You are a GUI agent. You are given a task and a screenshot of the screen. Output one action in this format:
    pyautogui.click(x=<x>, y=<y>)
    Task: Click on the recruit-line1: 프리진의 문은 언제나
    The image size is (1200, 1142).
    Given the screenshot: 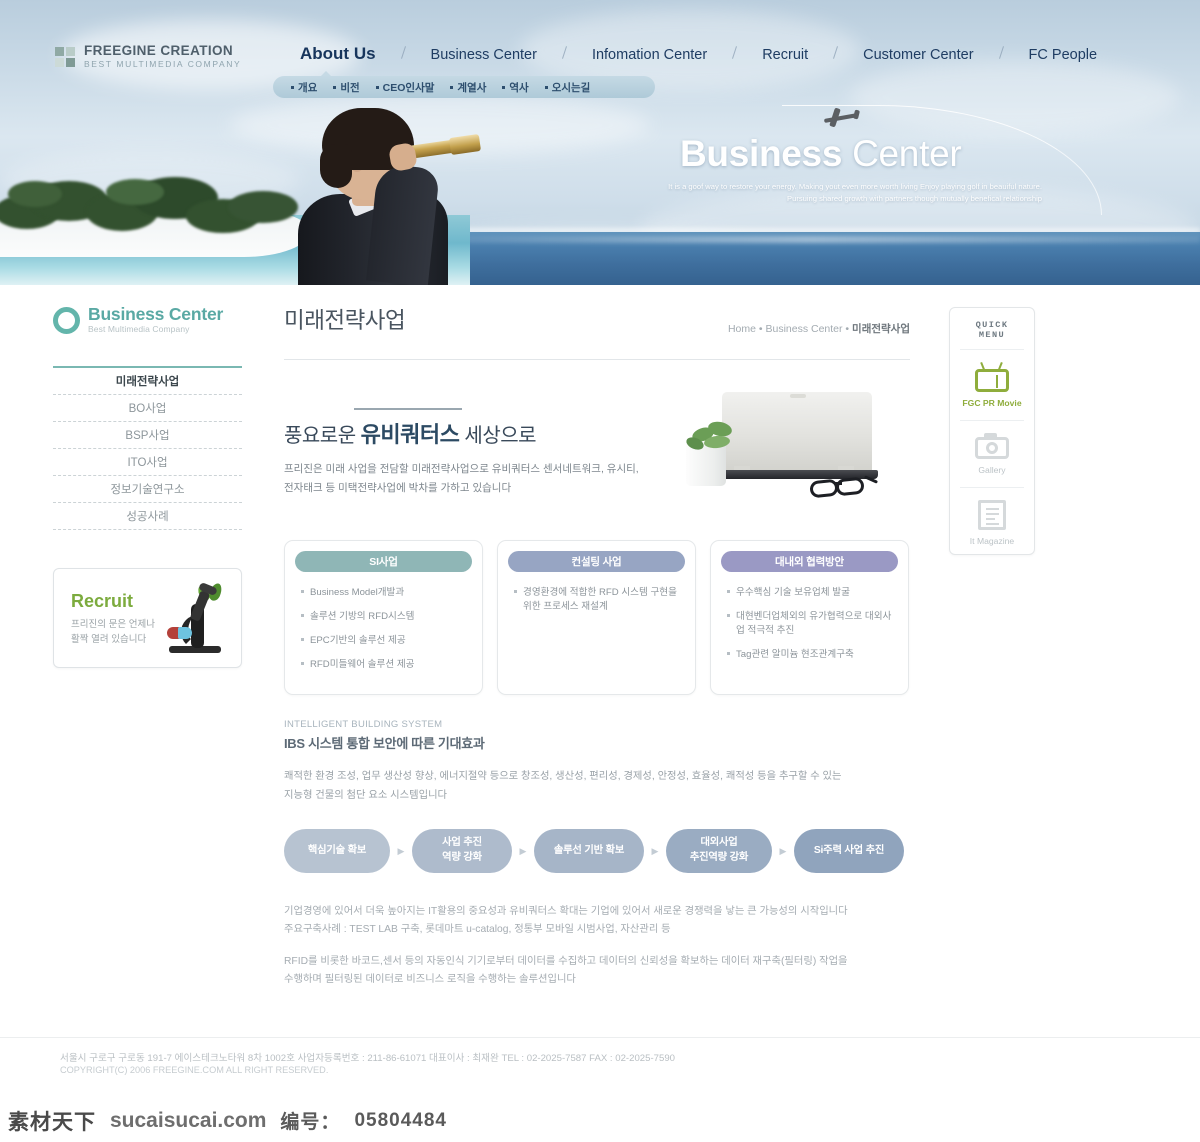 What is the action you would take?
    pyautogui.click(x=113, y=625)
    